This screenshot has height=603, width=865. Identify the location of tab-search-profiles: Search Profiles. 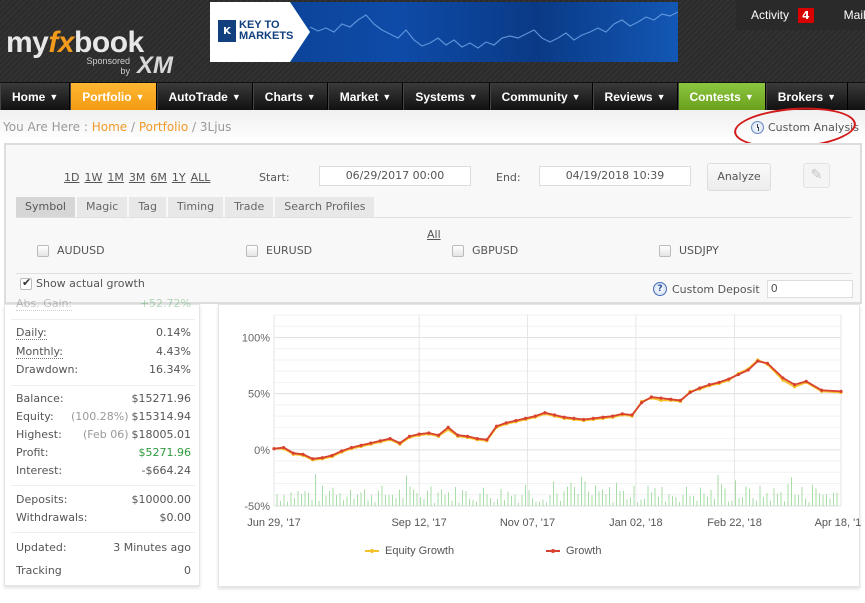
(325, 207).